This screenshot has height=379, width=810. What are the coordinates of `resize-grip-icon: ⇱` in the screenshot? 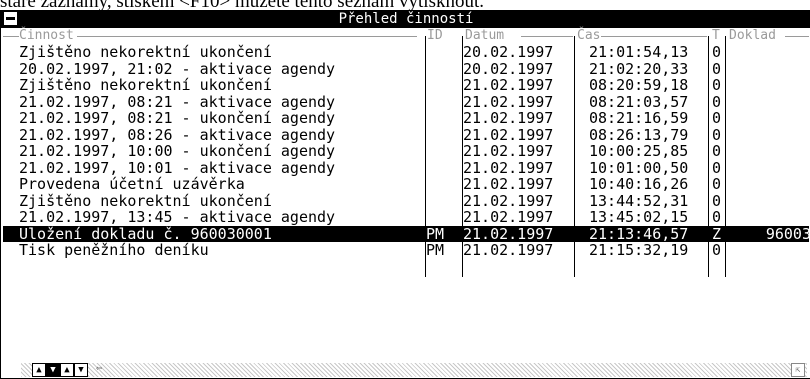 It's located at (798, 370).